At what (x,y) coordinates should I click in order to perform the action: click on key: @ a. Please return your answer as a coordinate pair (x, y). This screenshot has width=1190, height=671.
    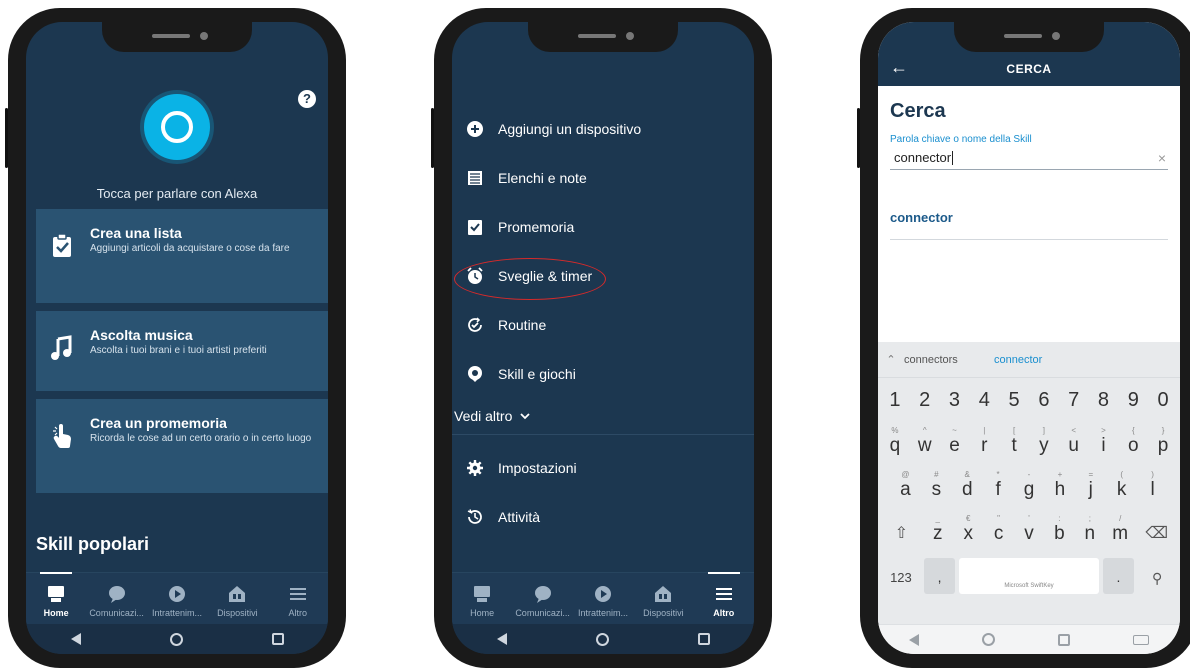
    Looking at the image, I should click on (905, 488).